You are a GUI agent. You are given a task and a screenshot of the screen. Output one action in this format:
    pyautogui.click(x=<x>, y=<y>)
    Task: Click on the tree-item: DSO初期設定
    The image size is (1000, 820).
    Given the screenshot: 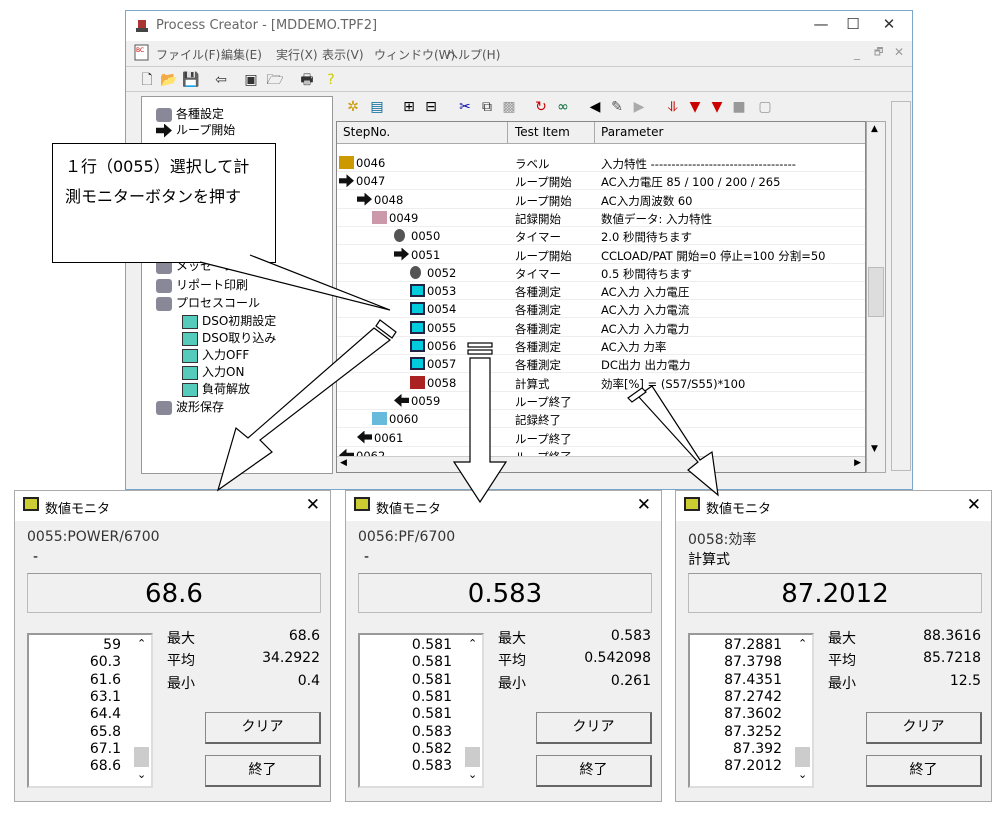 What is the action you would take?
    pyautogui.click(x=229, y=320)
    